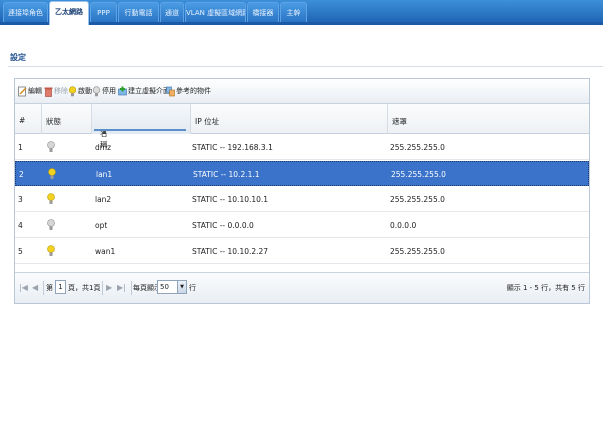  Describe the element at coordinates (170, 91) in the screenshot. I see `references-icon` at that location.